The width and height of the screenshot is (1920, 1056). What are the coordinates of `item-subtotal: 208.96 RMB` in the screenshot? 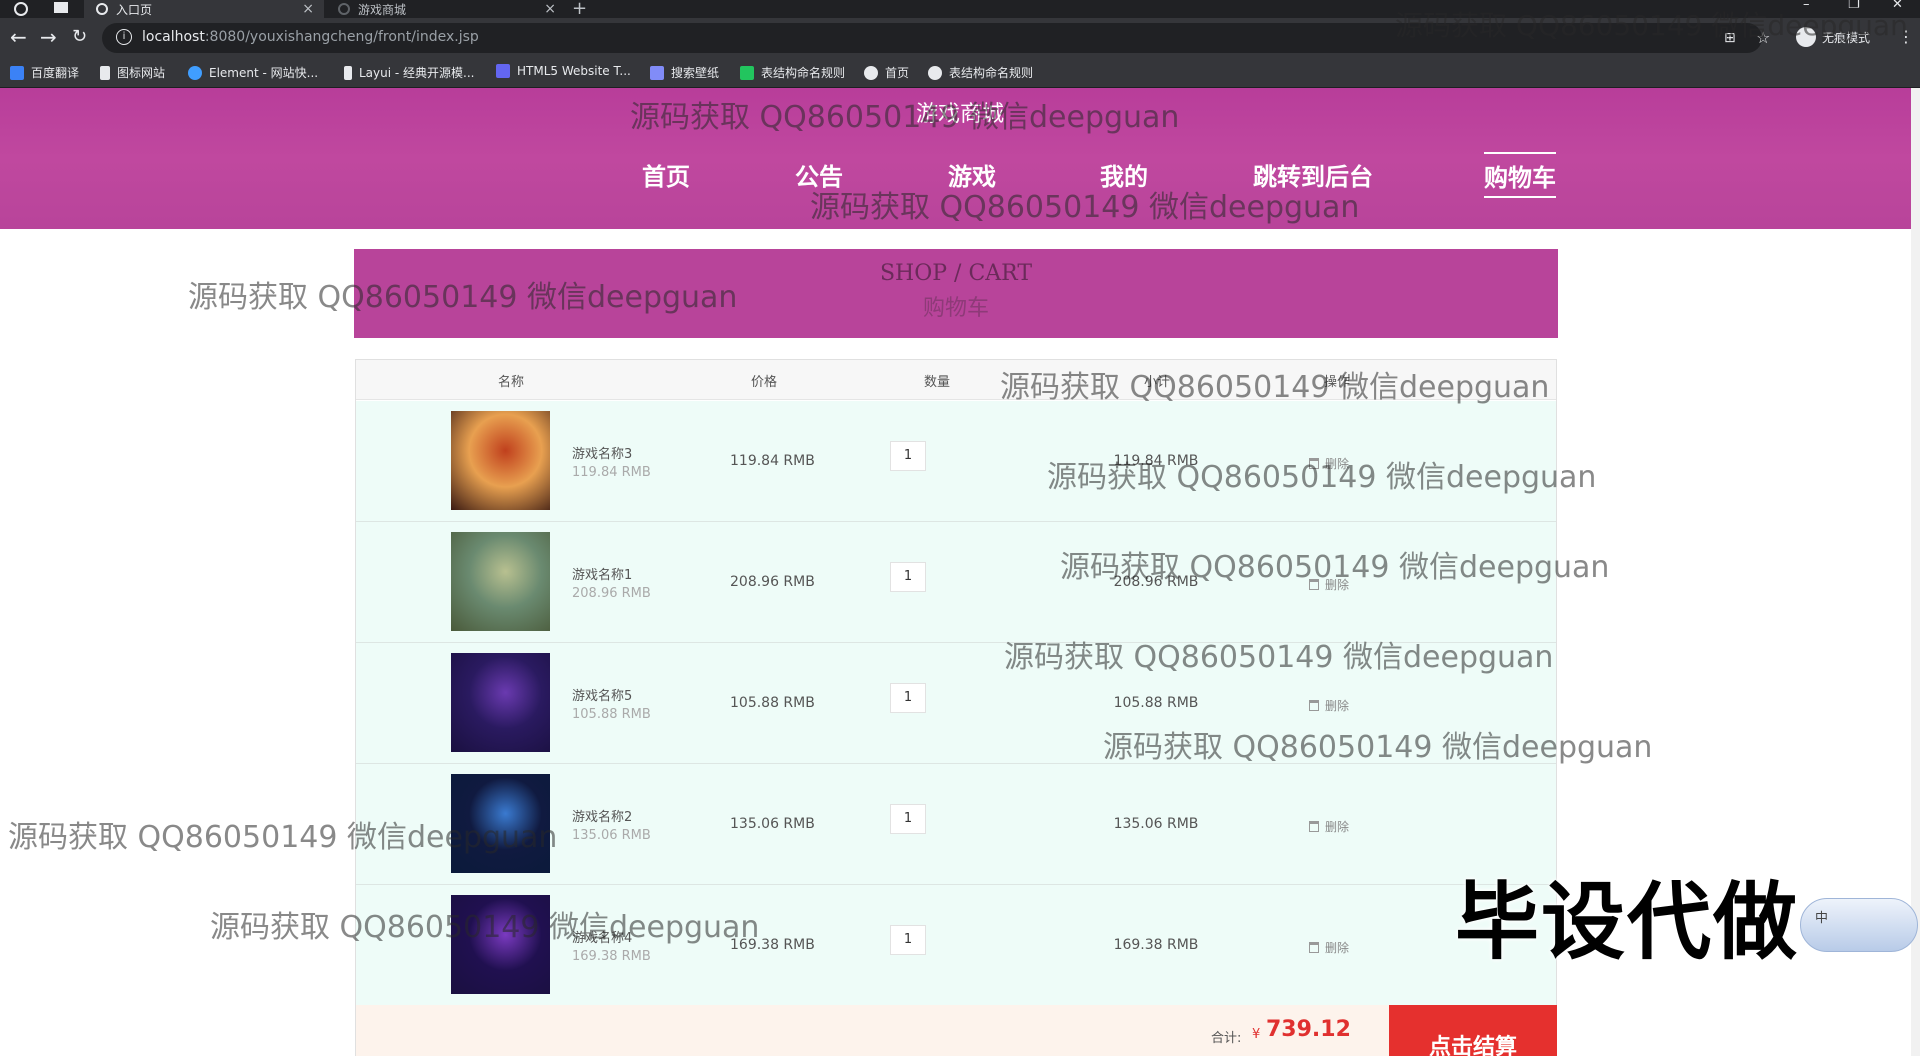 It's located at (1156, 582).